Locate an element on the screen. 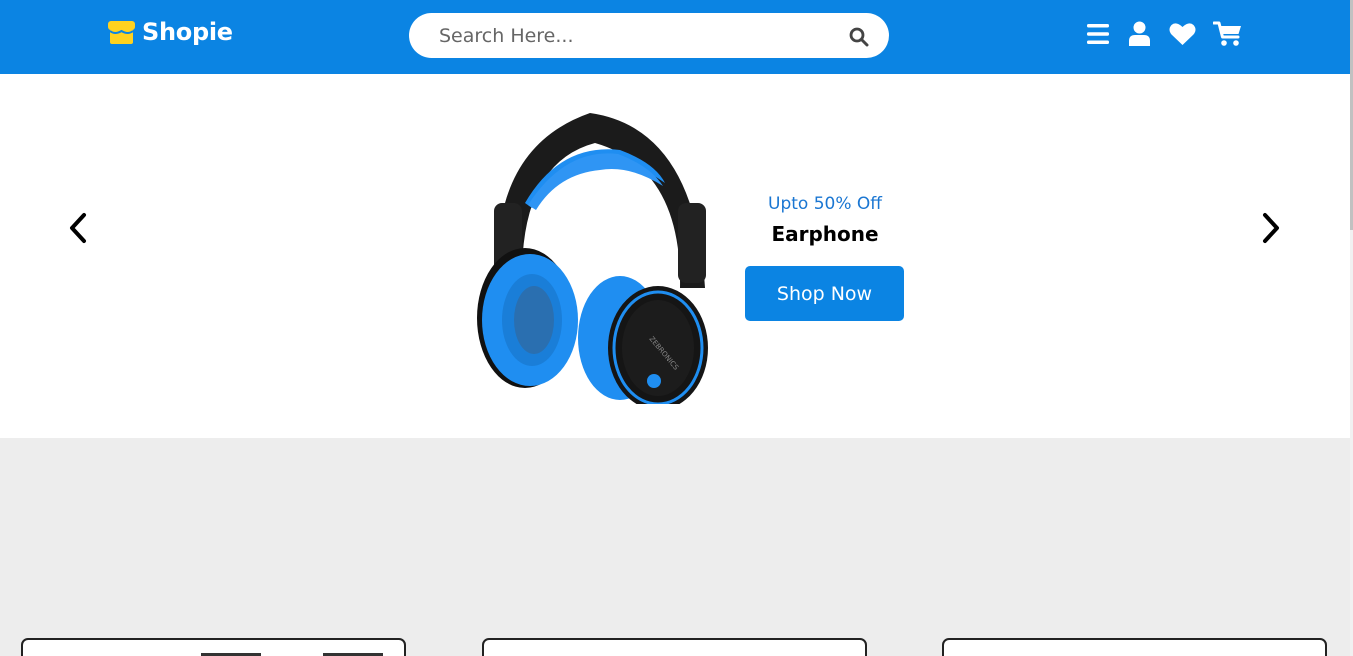 The image size is (1353, 656). search-icon is located at coordinates (859, 37).